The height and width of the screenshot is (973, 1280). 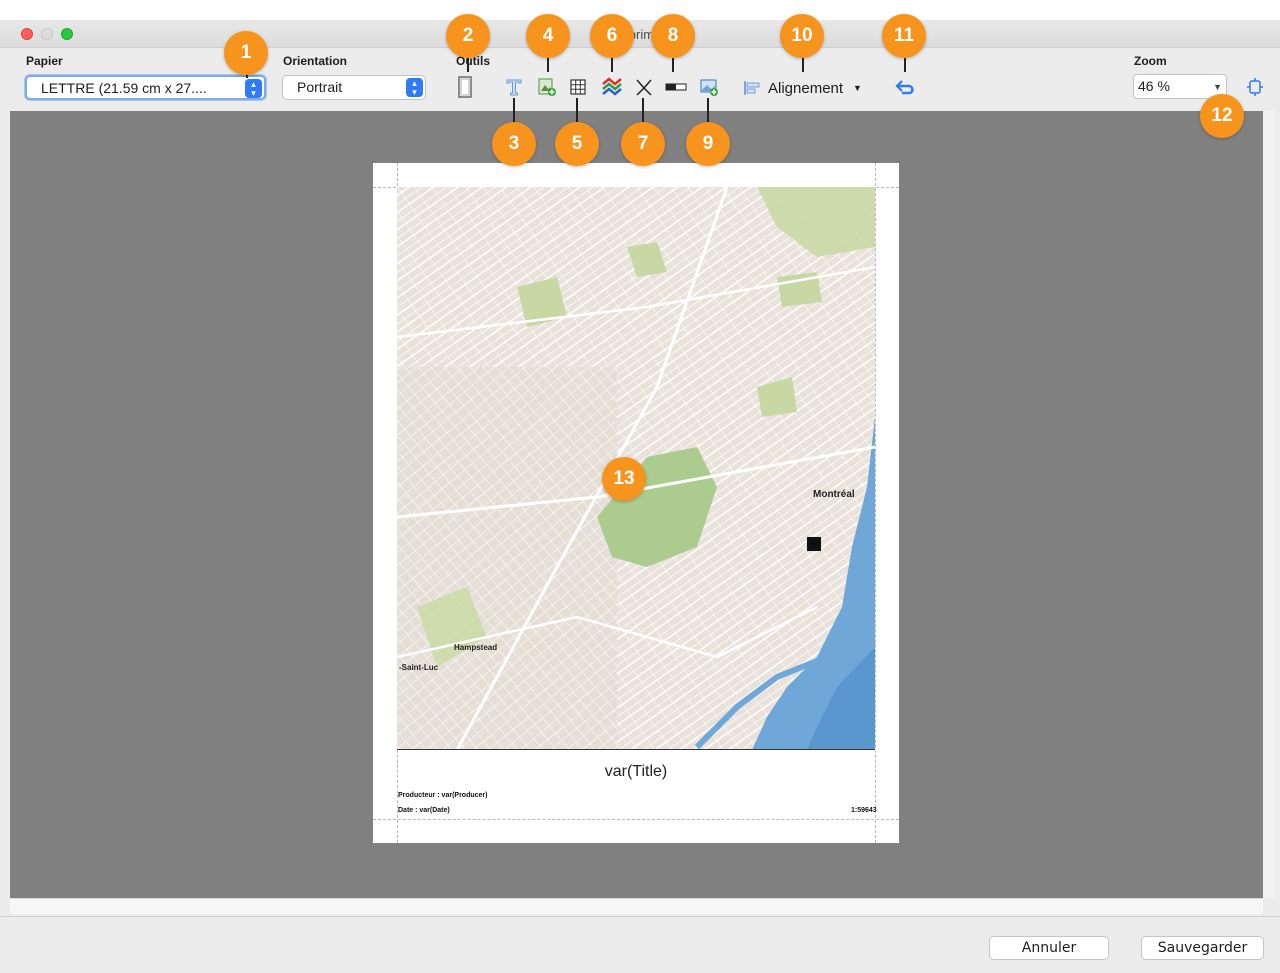 What do you see at coordinates (864, 810) in the screenshot?
I see `scale-text: 1:59643` at bounding box center [864, 810].